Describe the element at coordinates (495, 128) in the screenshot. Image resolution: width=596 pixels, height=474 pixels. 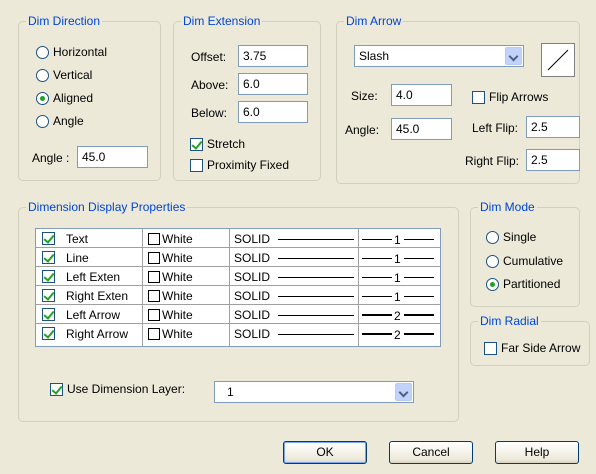
I see `left-flip-label: Left Flip:` at that location.